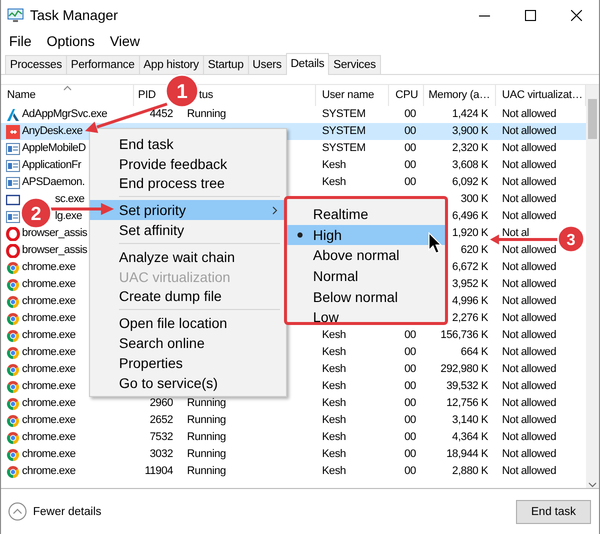 The image size is (600, 534). What do you see at coordinates (17, 511) in the screenshot?
I see `collapse-icon` at bounding box center [17, 511].